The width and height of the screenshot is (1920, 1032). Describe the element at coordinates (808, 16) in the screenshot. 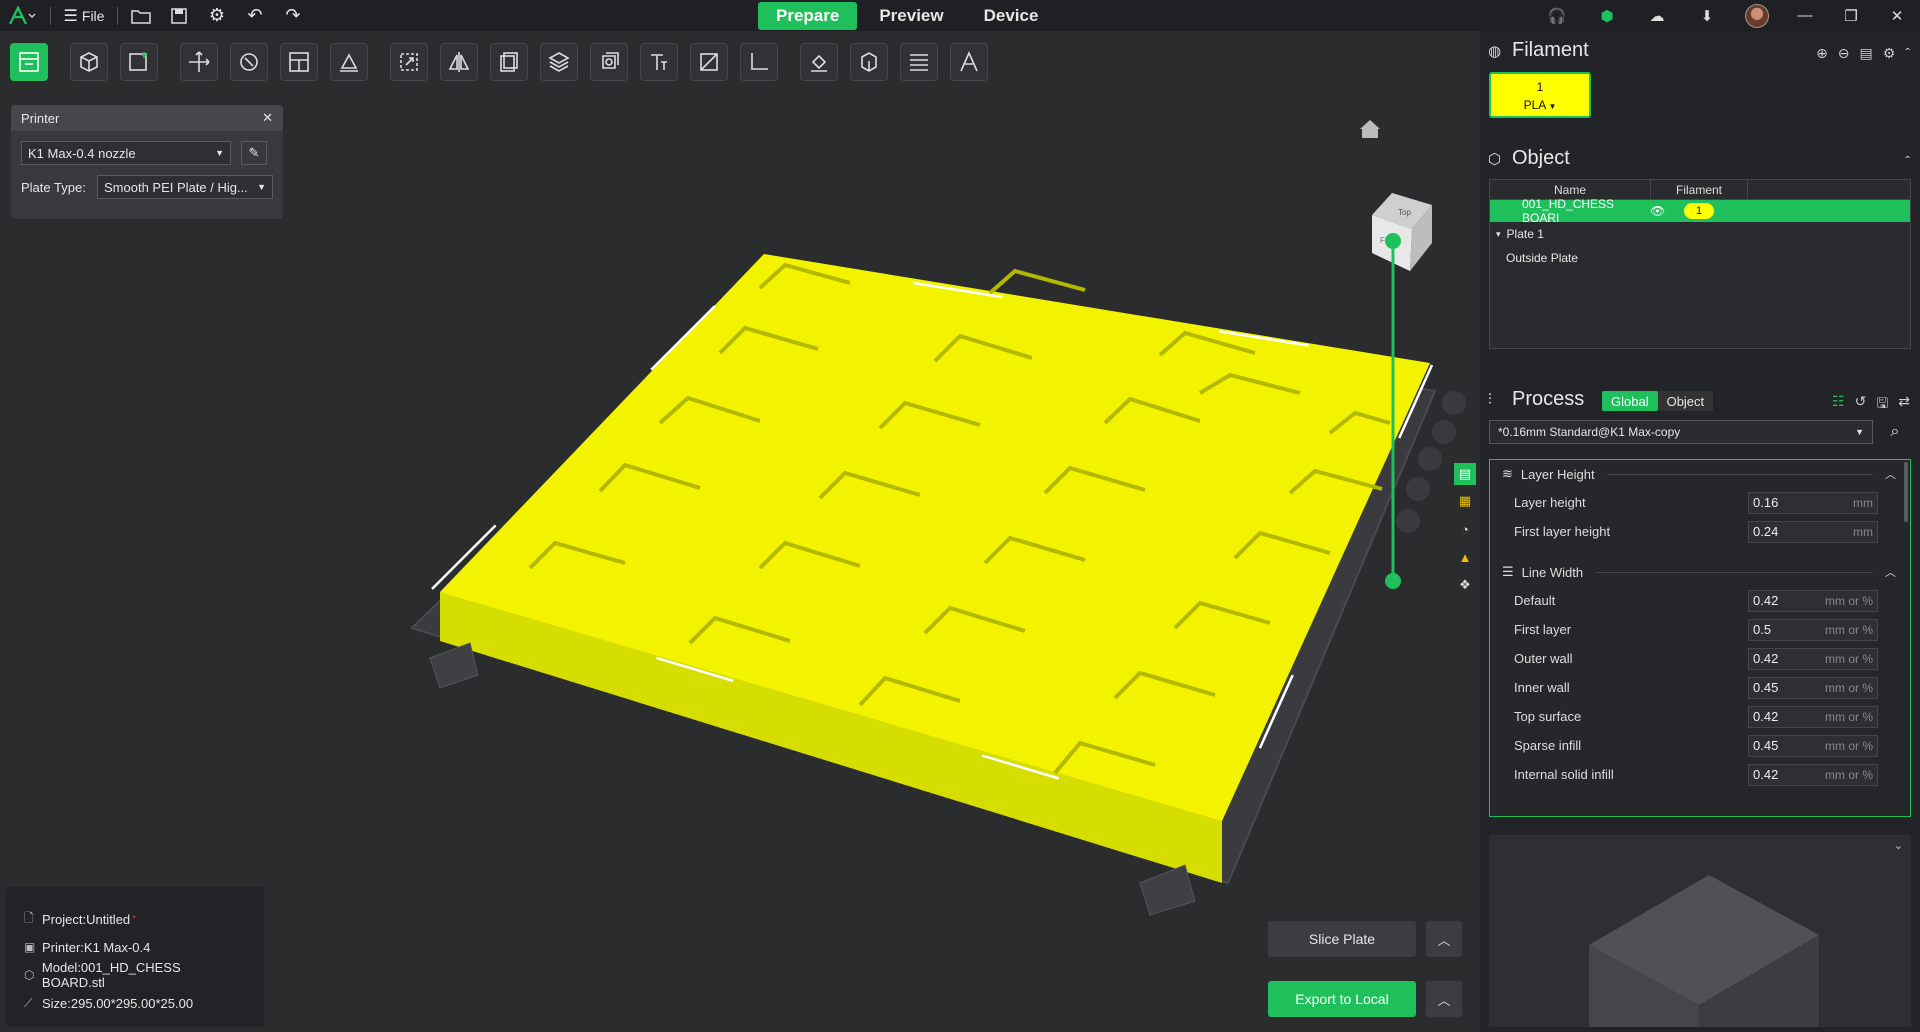

I see `tab-prepare: Prepare` at that location.